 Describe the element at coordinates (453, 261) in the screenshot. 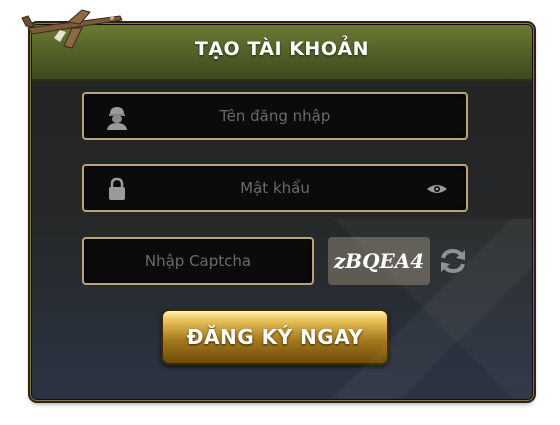

I see `refresh-icon` at that location.